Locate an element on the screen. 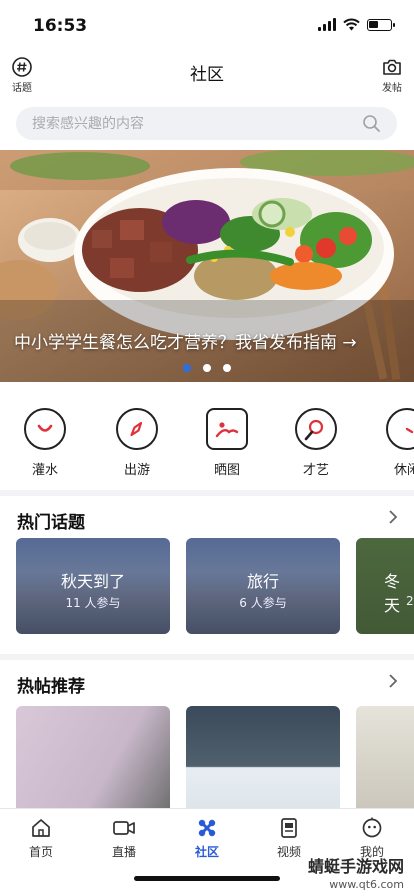 This screenshot has width=414, height=896. post-button-label: 发帖 is located at coordinates (392, 88).